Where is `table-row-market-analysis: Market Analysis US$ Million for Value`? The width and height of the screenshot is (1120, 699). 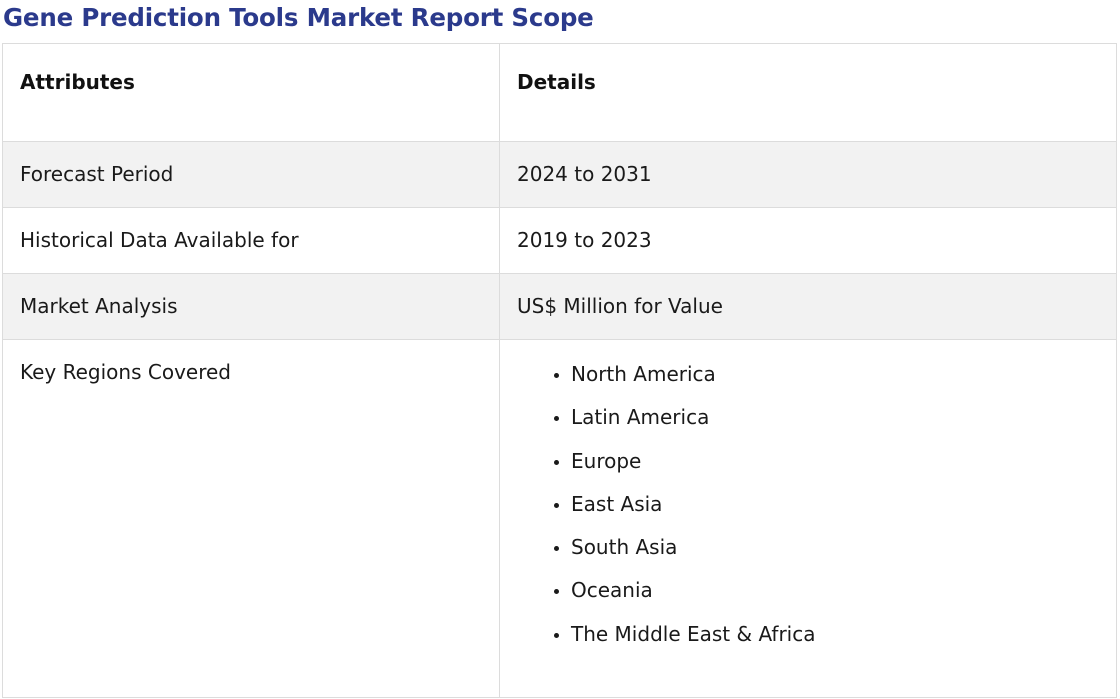
table-row-market-analysis: Market Analysis US$ Million for Value is located at coordinates (559, 306).